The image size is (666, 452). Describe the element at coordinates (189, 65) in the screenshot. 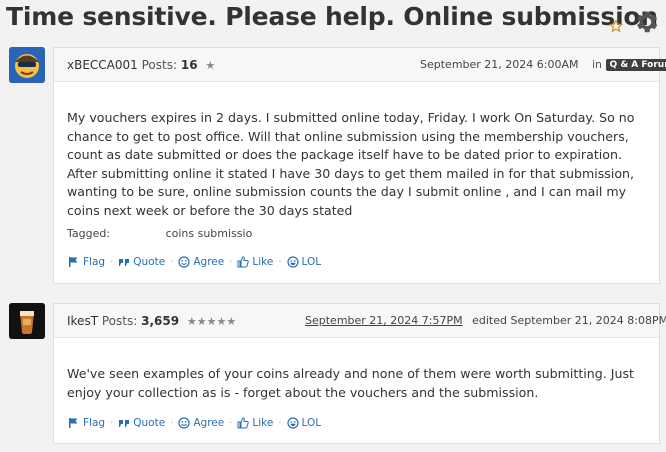

I see `posts-count: 16` at that location.